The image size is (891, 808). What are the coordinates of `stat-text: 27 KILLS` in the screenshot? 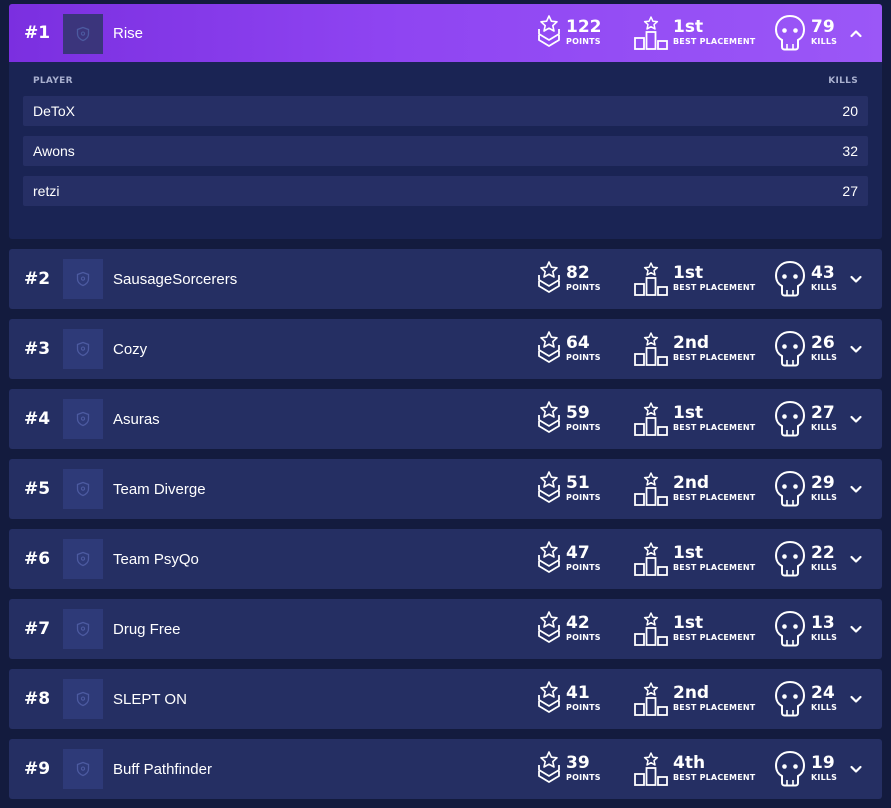 It's located at (824, 419).